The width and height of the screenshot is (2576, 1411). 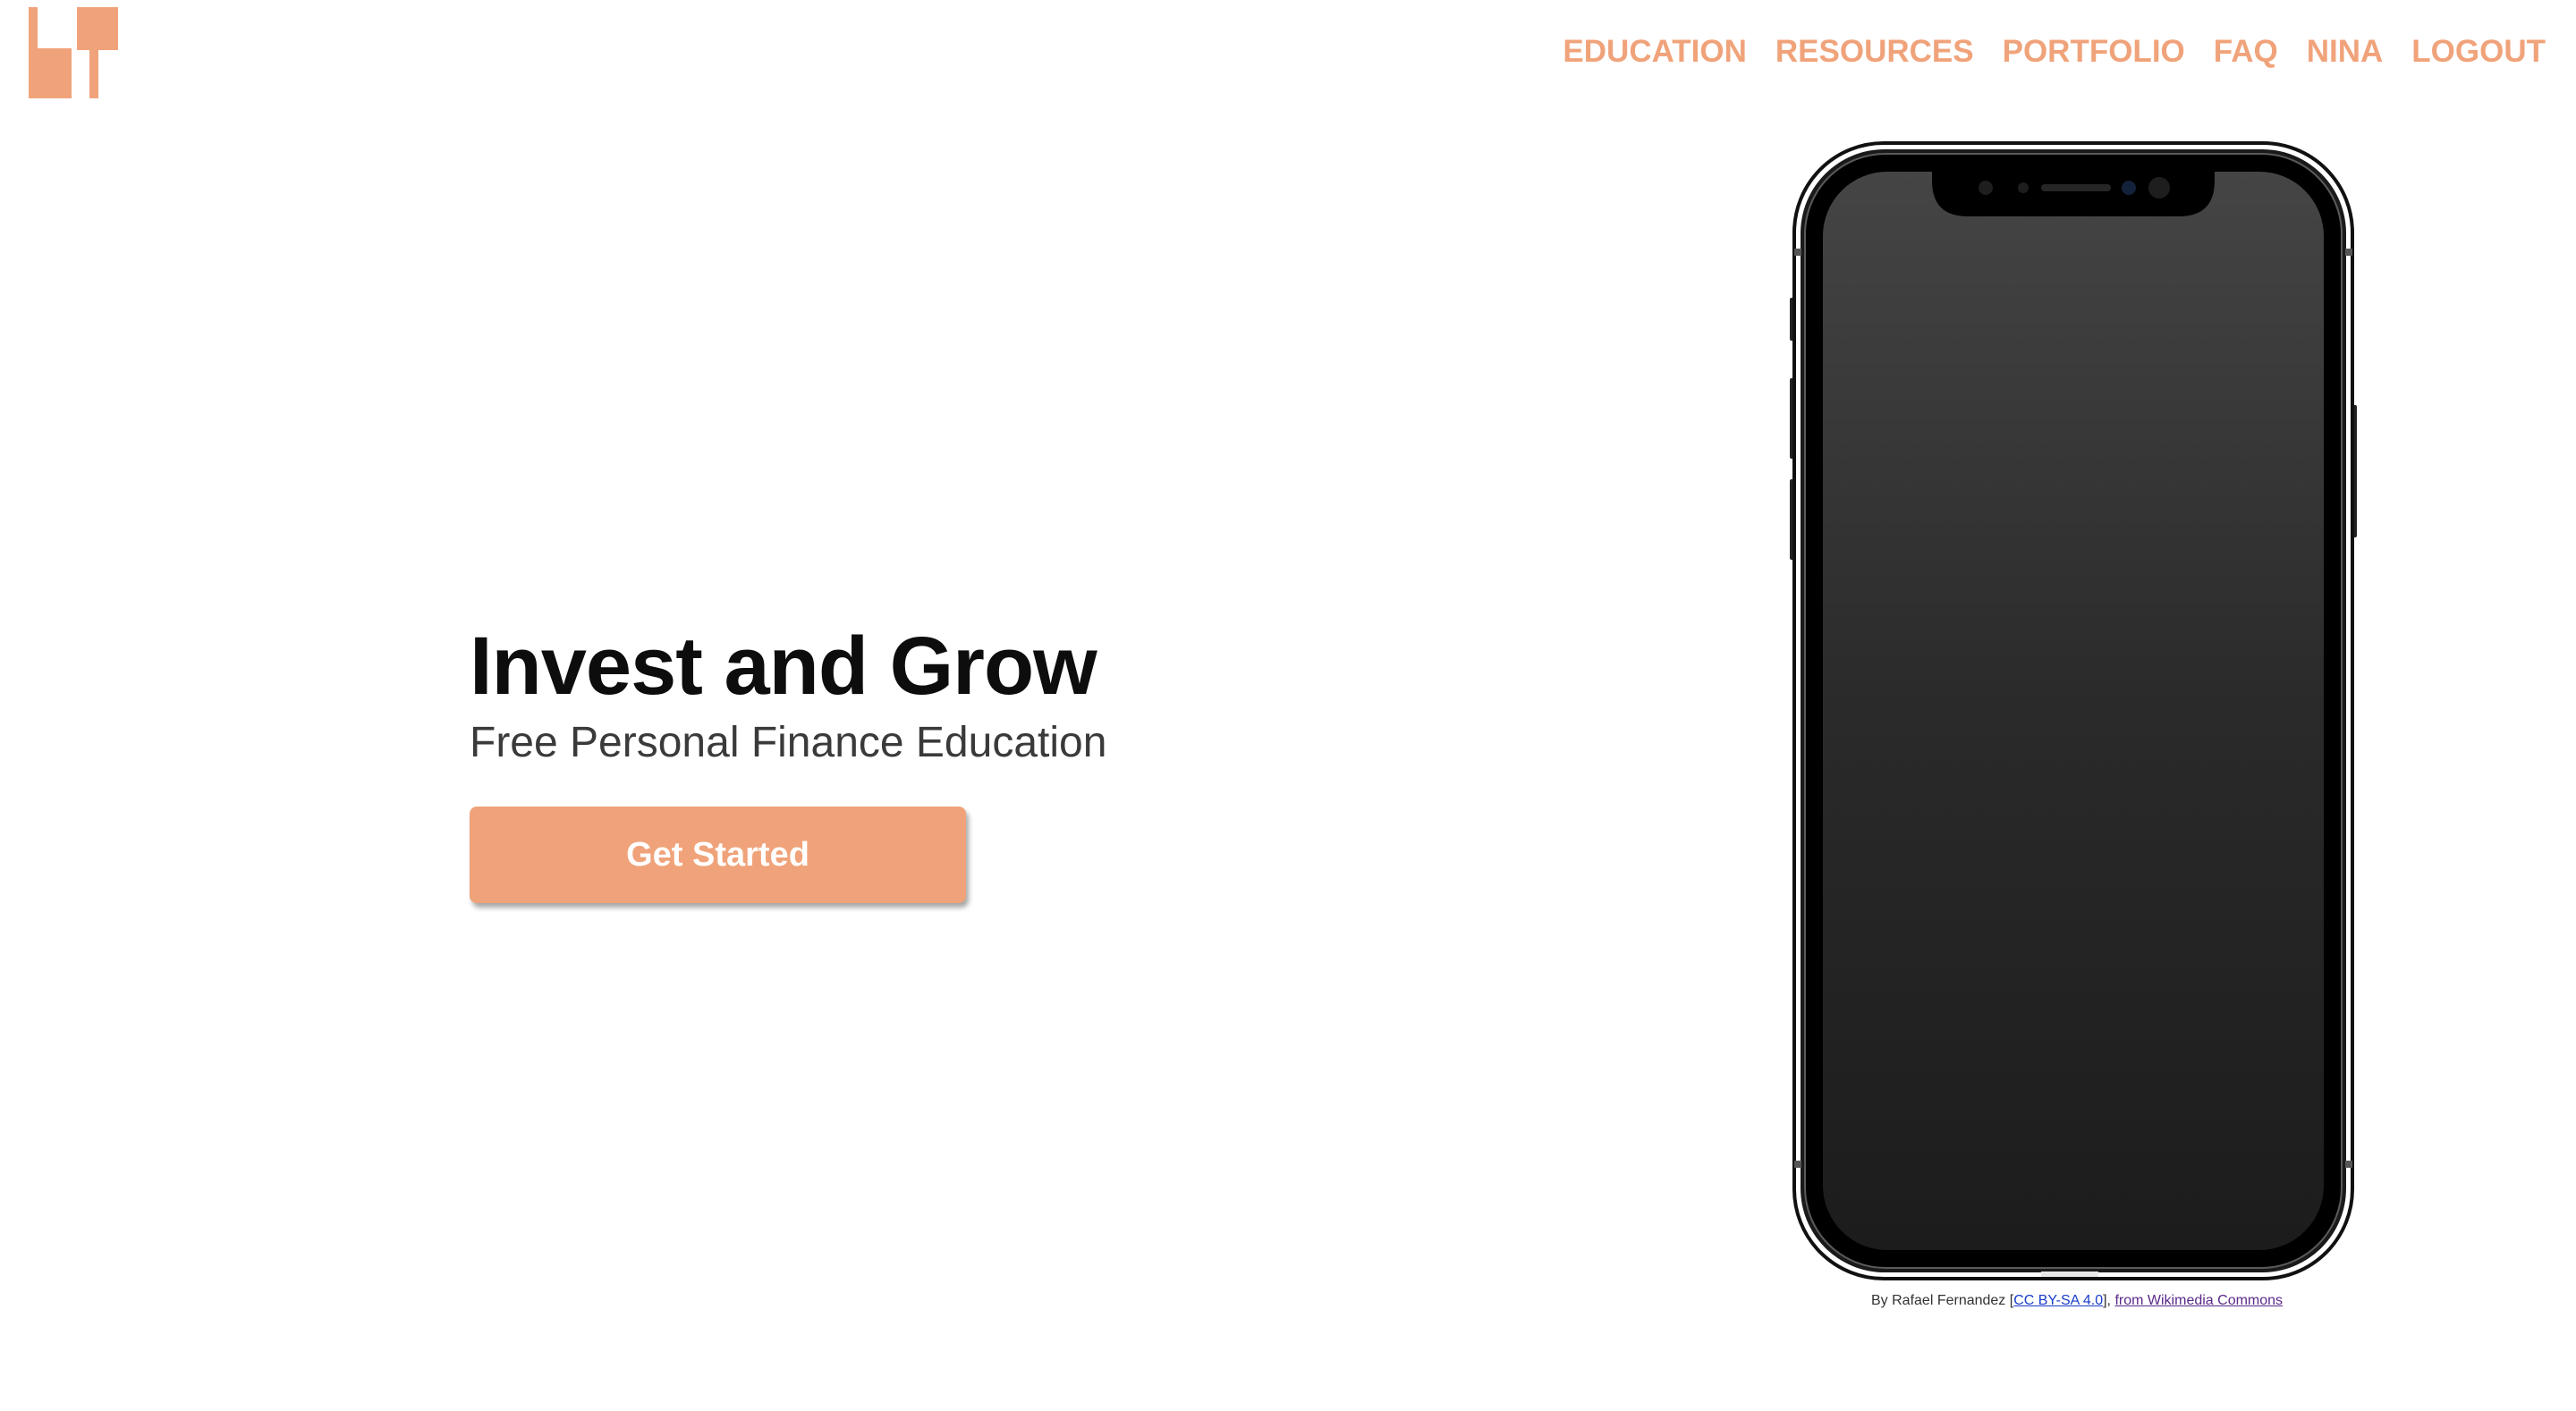 I want to click on nav-resources: RESOURCES, so click(x=1874, y=52).